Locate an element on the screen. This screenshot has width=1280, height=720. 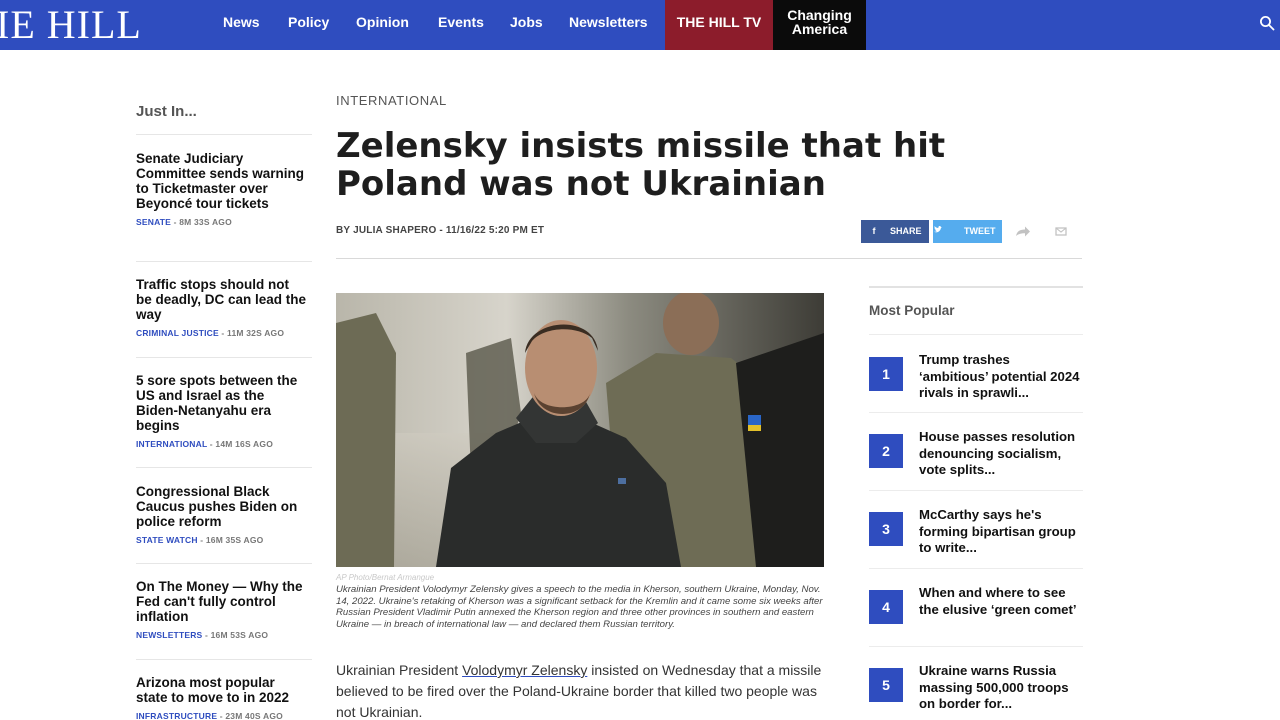
just-in-item-meta: NEWSLETTERS - 16M 53S AGO is located at coordinates (202, 635).